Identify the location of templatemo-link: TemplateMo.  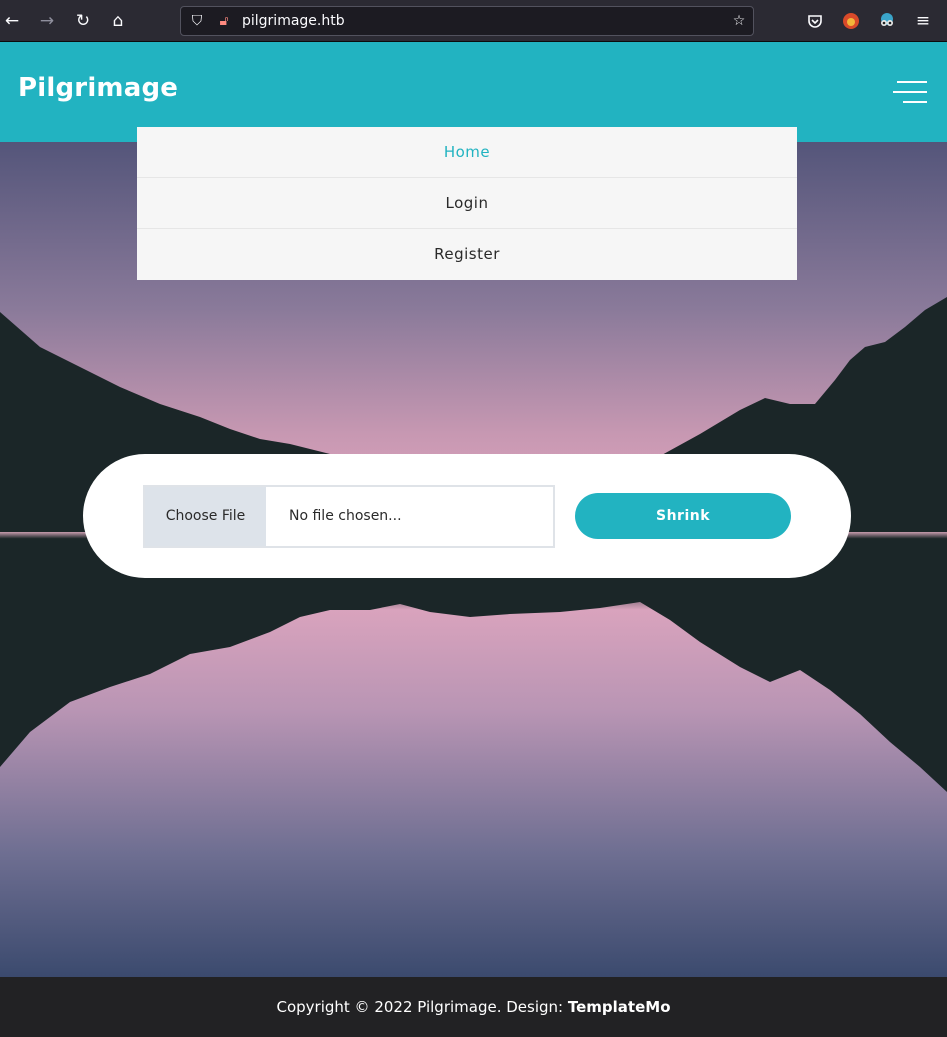
(619, 1007).